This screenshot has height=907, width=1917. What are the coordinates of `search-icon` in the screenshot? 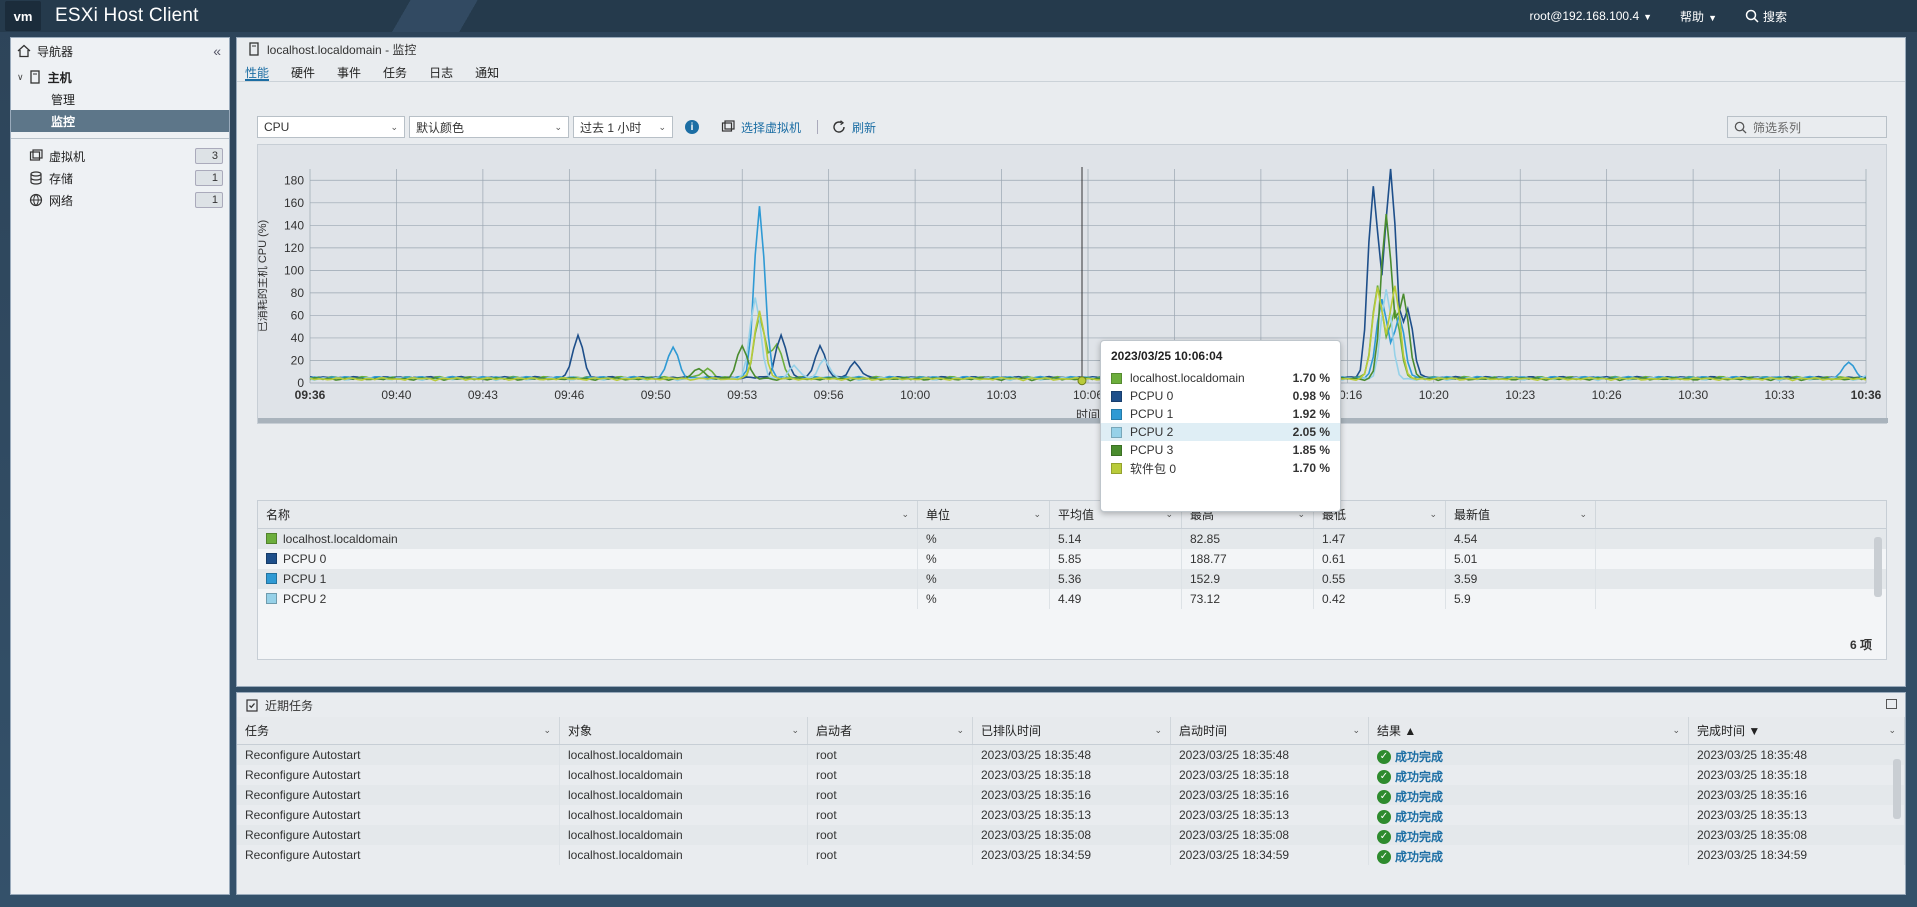 It's located at (1752, 16).